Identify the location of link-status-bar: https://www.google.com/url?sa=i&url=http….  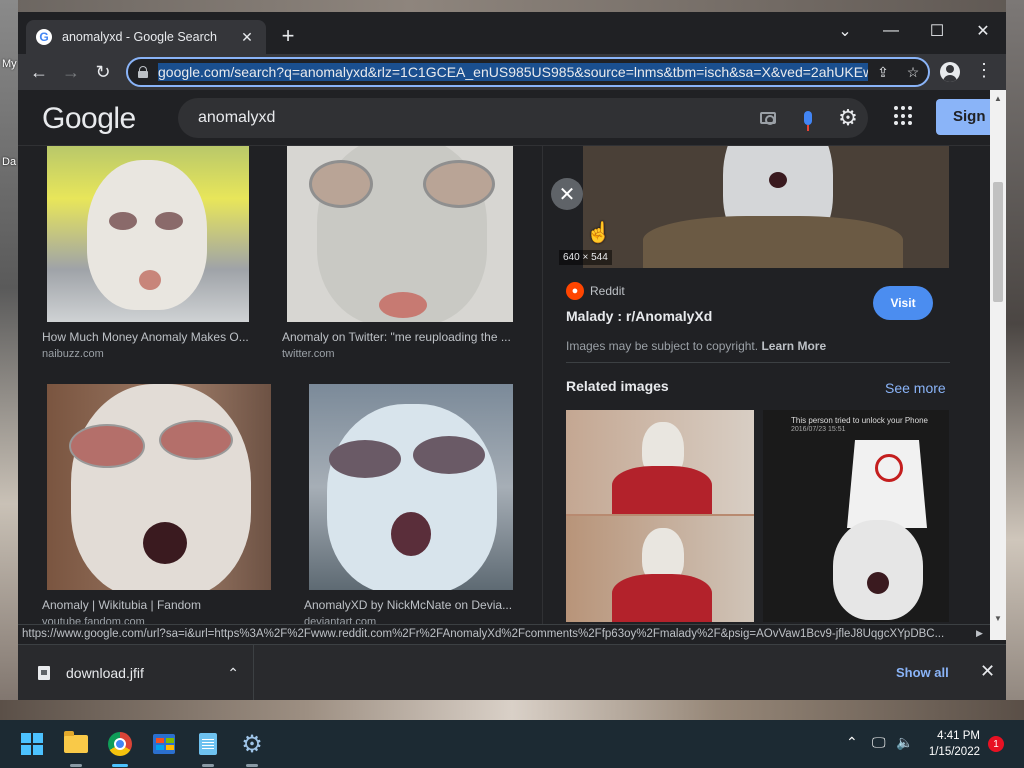
(504, 634).